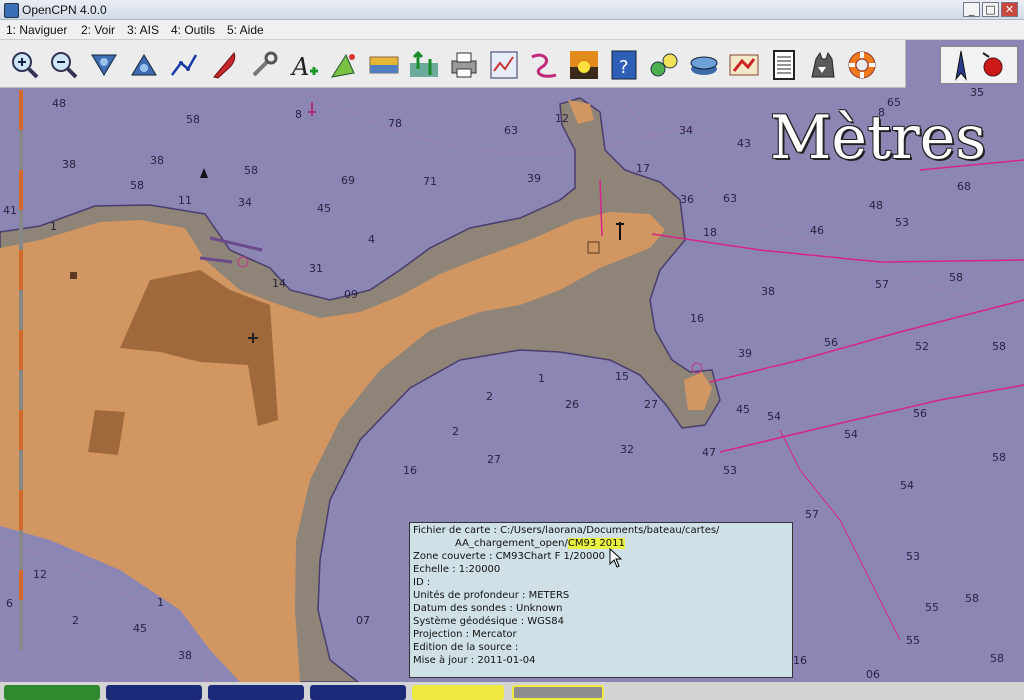  I want to click on mark-icon, so click(344, 65).